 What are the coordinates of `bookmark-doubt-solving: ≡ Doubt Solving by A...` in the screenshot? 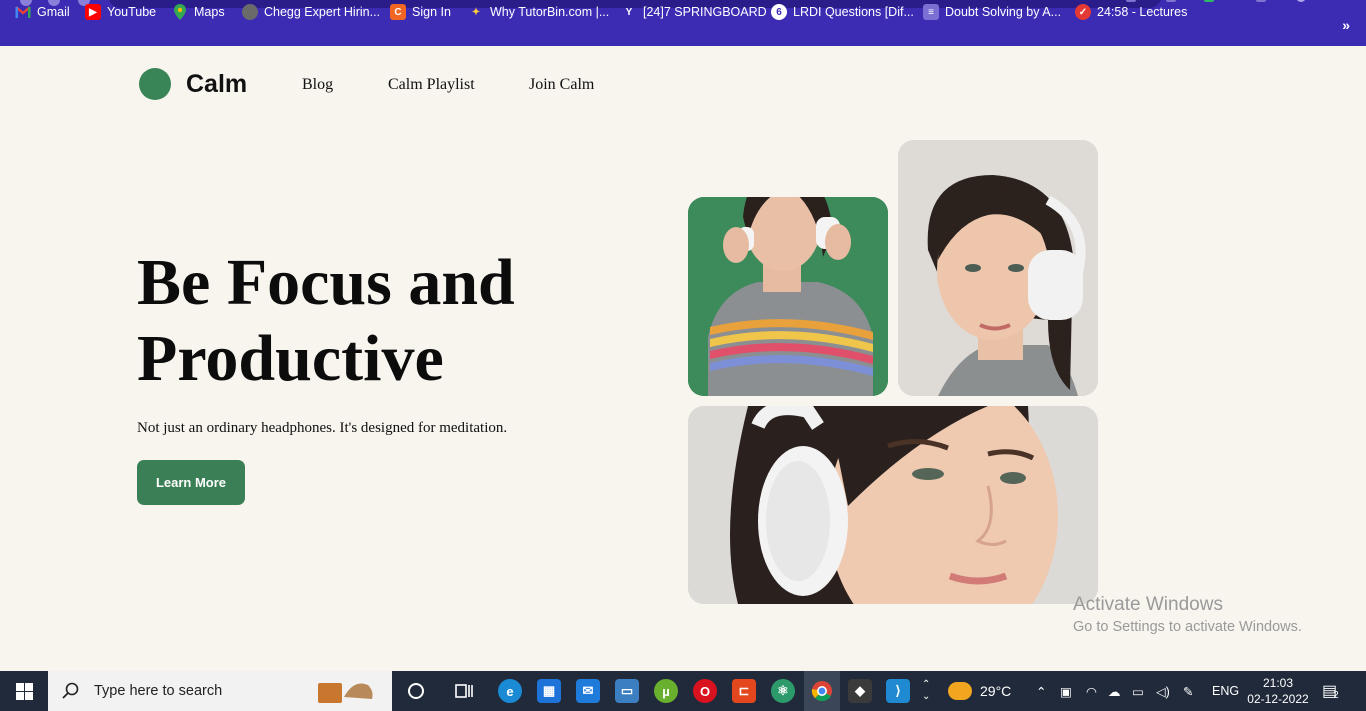 It's located at (992, 12).